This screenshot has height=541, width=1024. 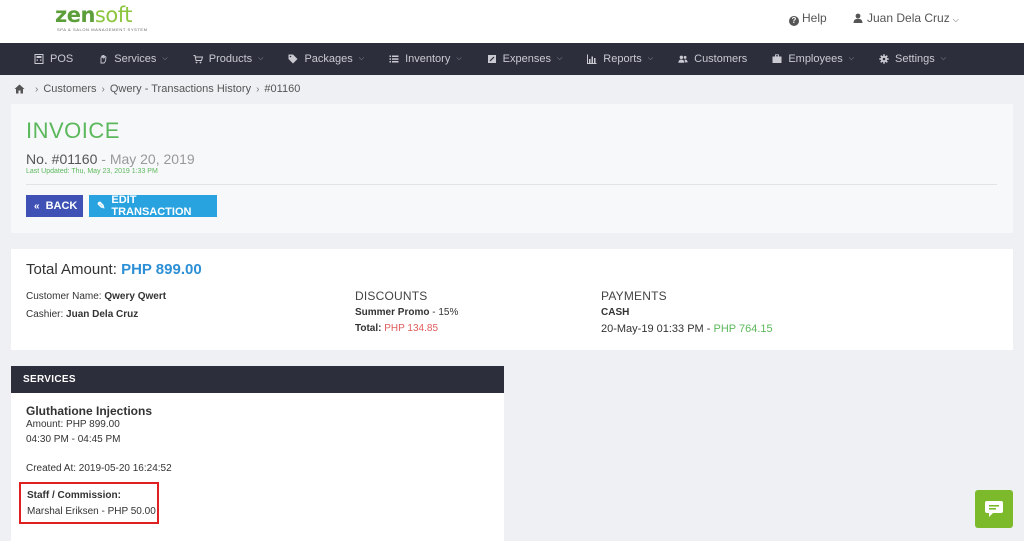 I want to click on brand-logo: zensoft SPA & SALON MANAGEMENT SYSTEM, so click(x=101, y=18).